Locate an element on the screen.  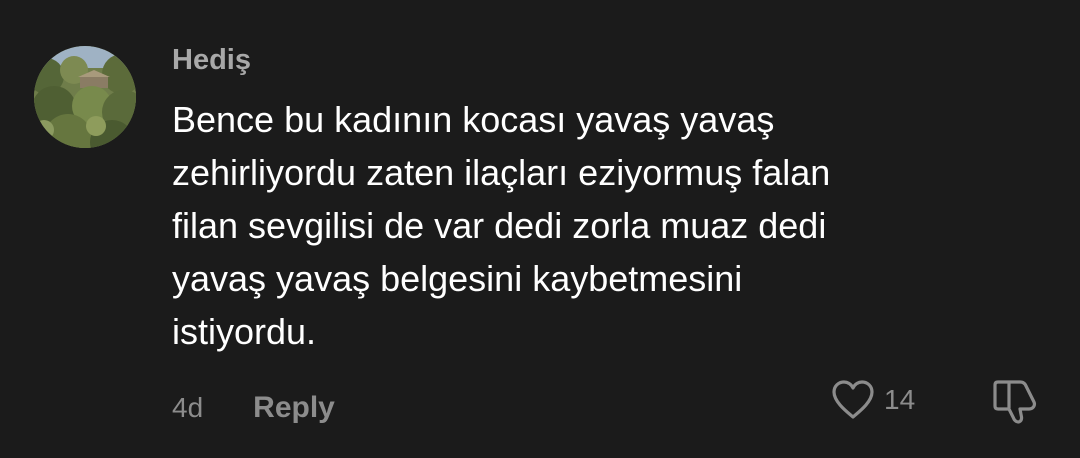
thumbs-down-icon is located at coordinates (1015, 402).